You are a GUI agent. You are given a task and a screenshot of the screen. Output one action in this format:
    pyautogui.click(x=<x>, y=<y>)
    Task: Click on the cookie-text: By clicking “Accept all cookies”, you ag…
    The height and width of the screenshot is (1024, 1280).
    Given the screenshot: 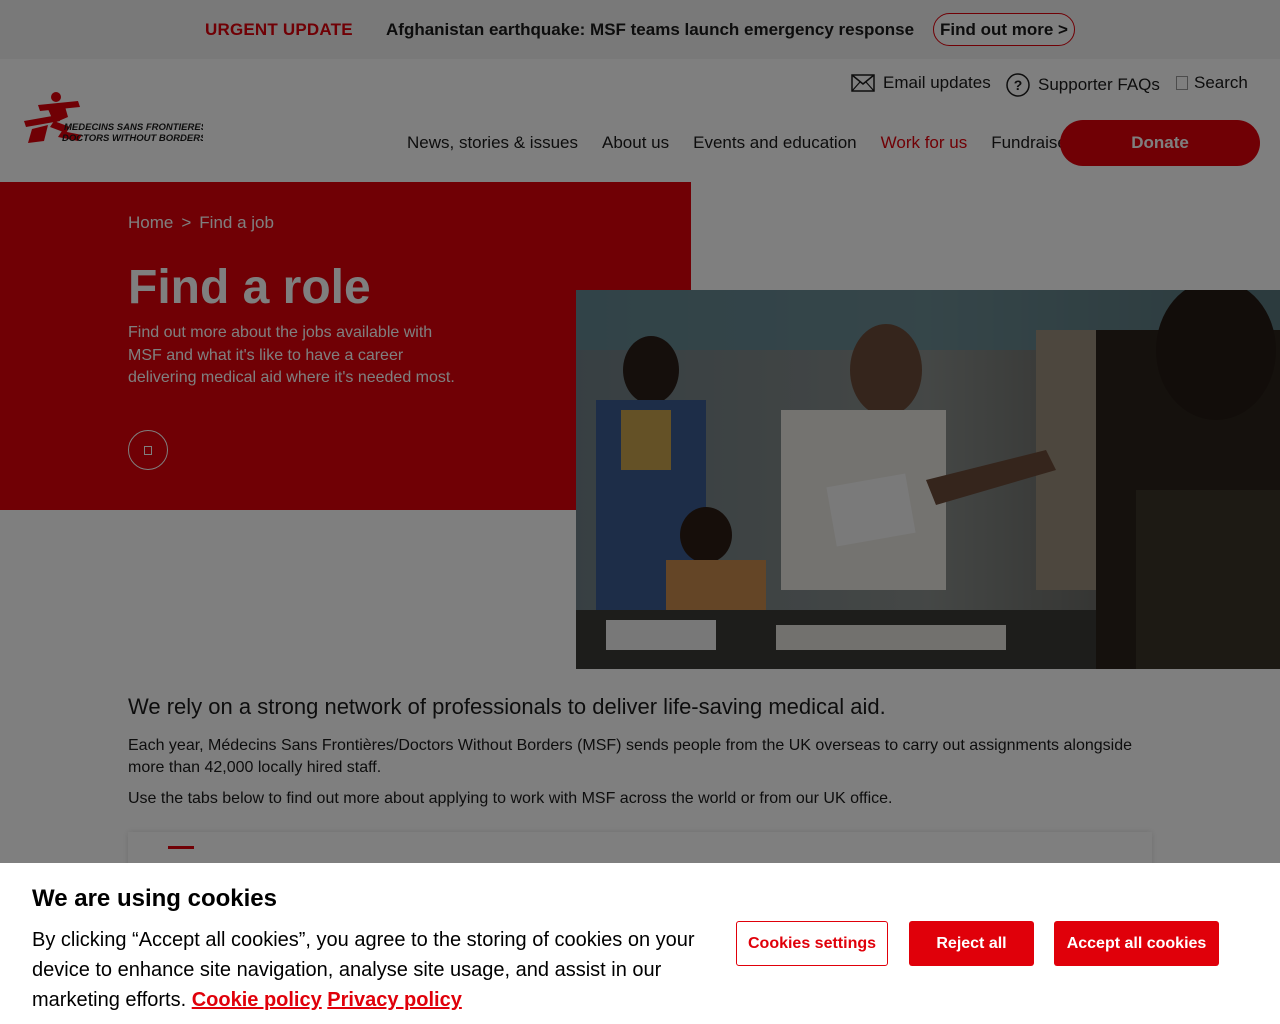 What is the action you would take?
    pyautogui.click(x=372, y=970)
    